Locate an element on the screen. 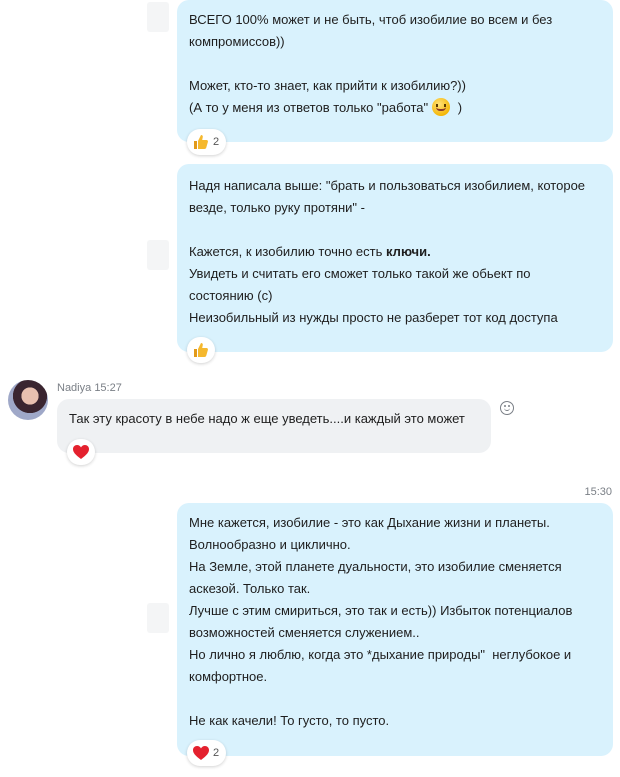  reaction-heart: 2 is located at coordinates (207, 753).